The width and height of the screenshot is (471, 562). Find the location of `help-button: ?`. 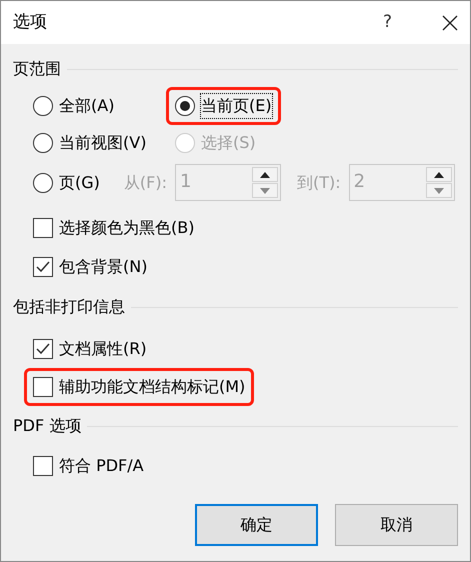

help-button: ? is located at coordinates (387, 23).